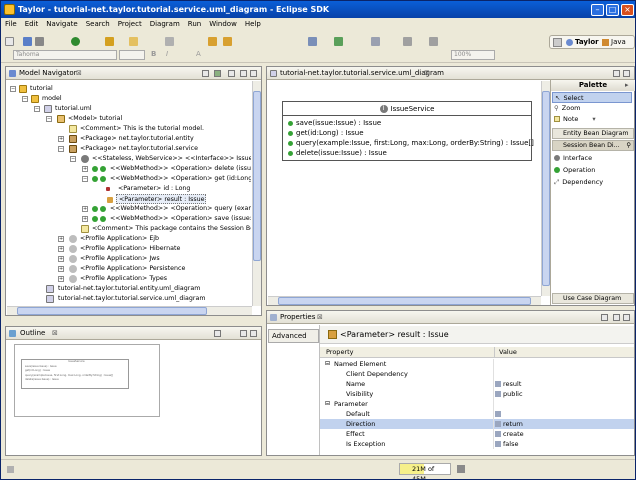 The width and height of the screenshot is (636, 480). I want to click on navigator-hscroll-thumb, so click(112, 311).